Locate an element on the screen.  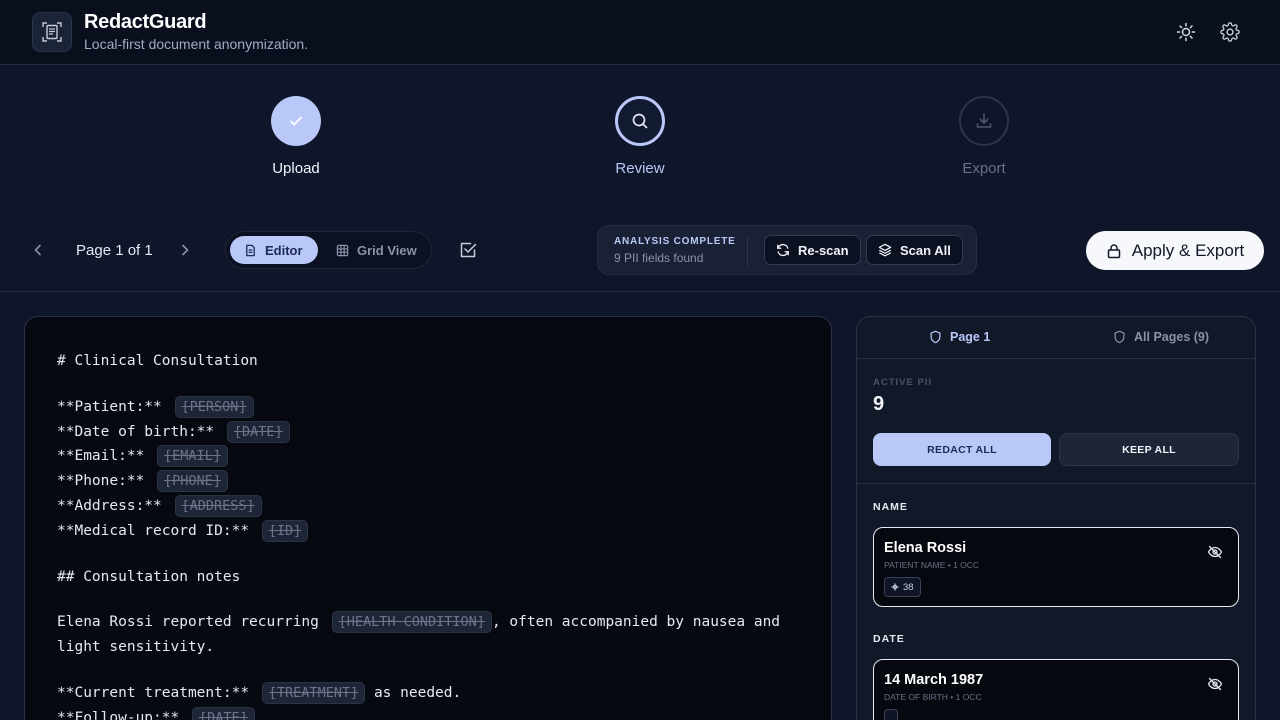
search-icon is located at coordinates (640, 121).